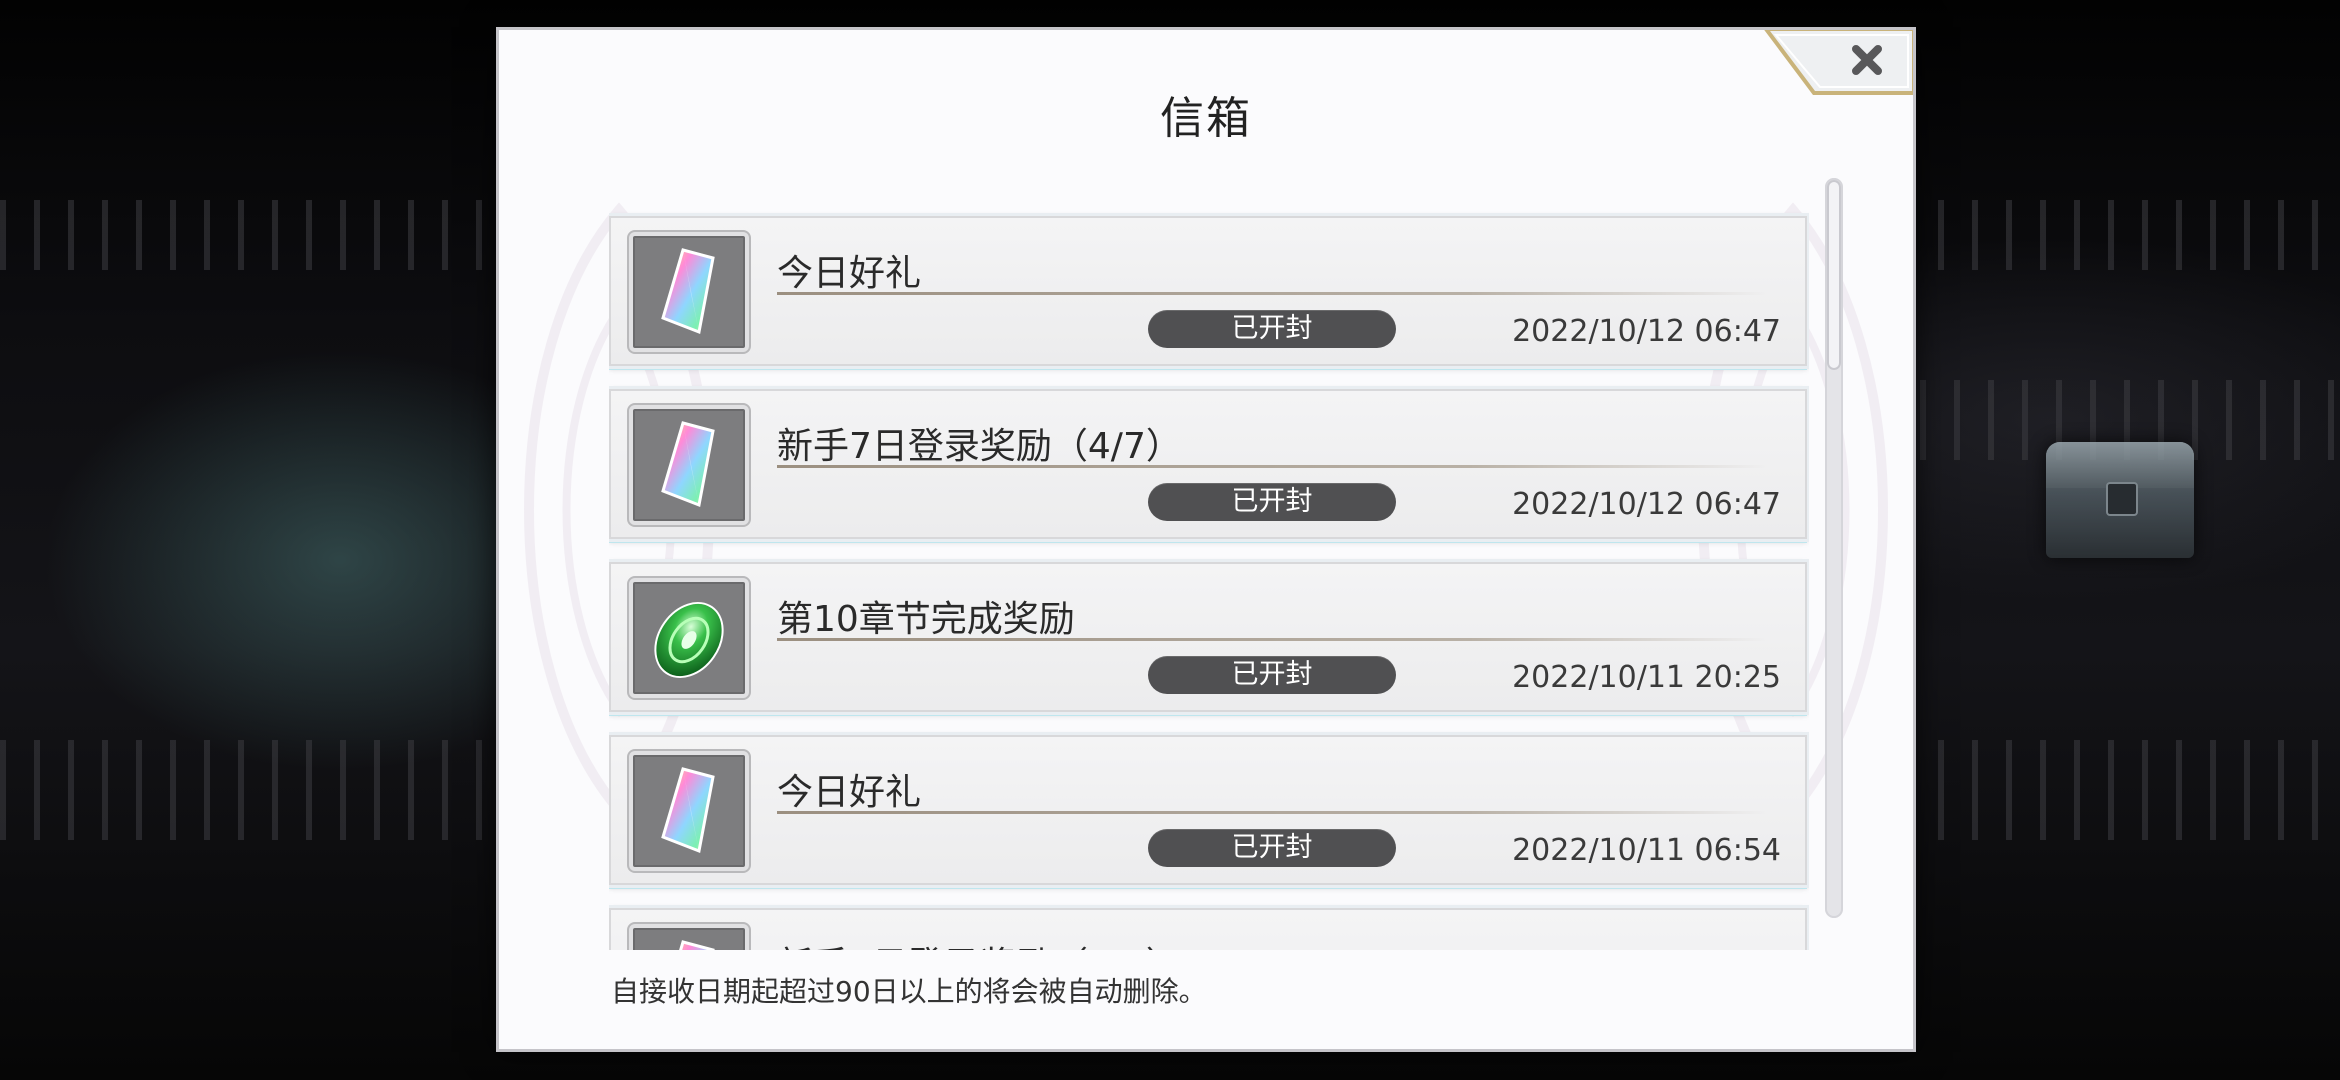 The width and height of the screenshot is (2340, 1080). I want to click on mail-item-title: 新手7日登录奖励（4/7）, so click(979, 446).